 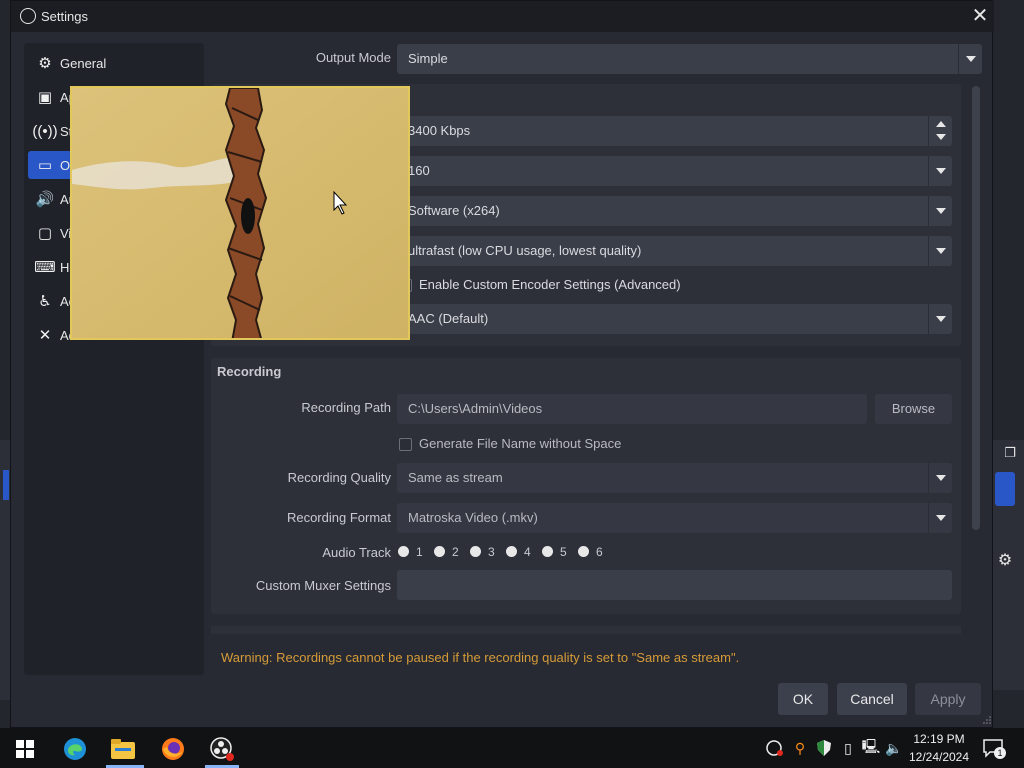 I want to click on speaker-icon: 🔊, so click(x=45, y=199).